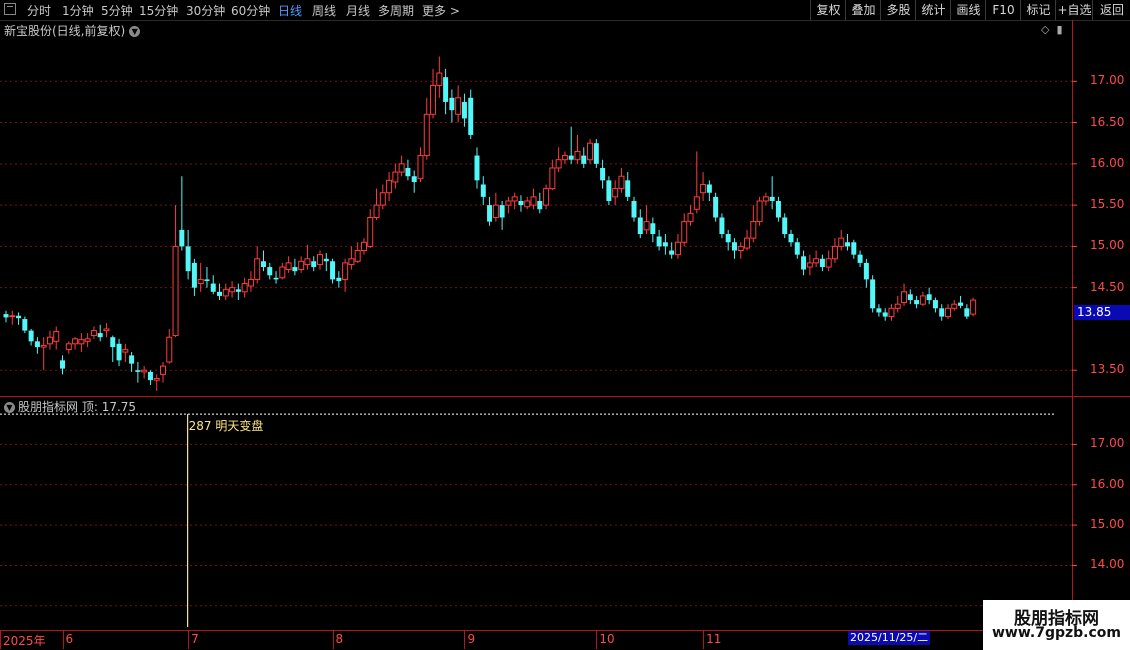  Describe the element at coordinates (597, 640) in the screenshot. I see `date-tick` at that location.